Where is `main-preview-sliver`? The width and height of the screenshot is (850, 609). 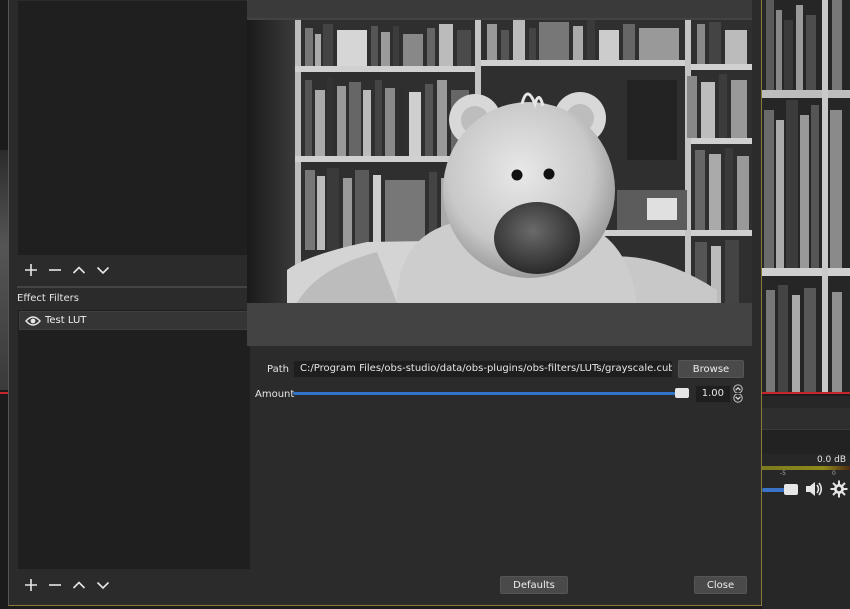
main-preview-sliver is located at coordinates (4, 270).